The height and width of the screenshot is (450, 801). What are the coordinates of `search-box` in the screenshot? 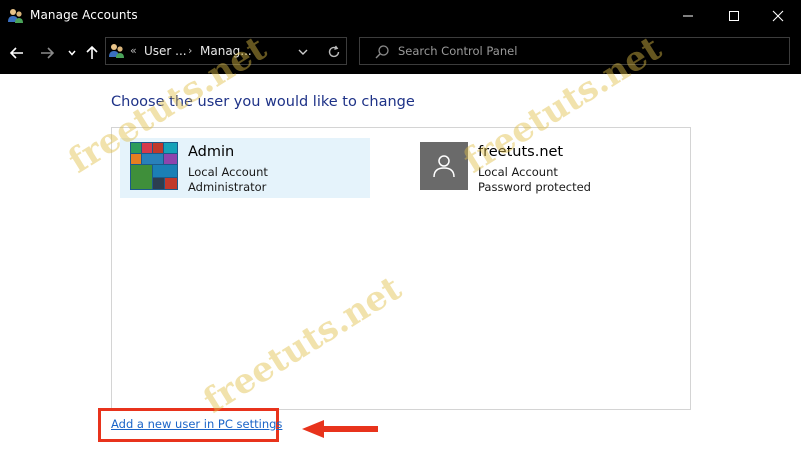 It's located at (574, 51).